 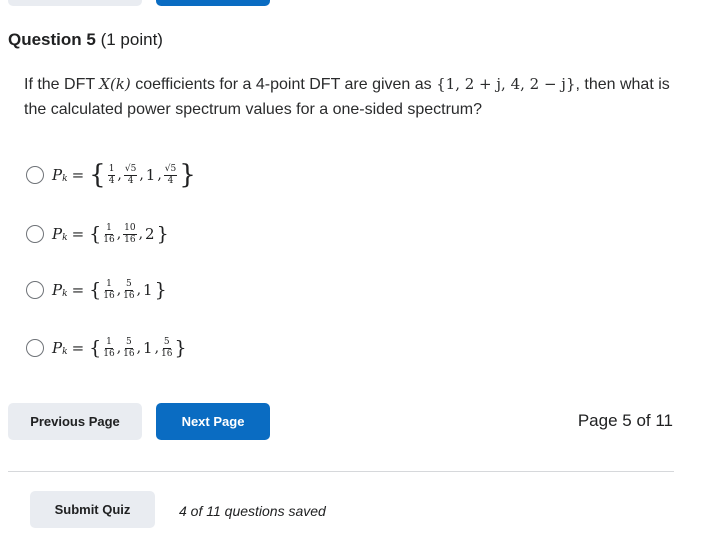 I want to click on answer-formula: Pk ={1 16, 5 16, 1}, so click(x=110, y=290).